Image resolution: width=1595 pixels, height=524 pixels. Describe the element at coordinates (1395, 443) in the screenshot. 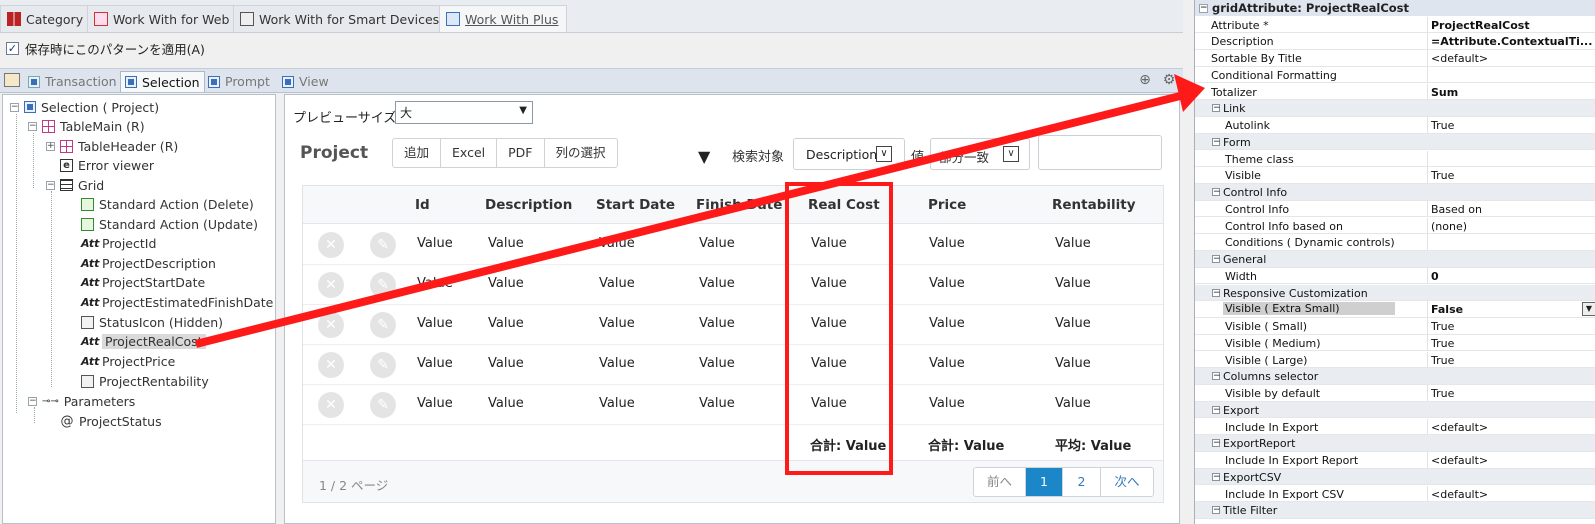

I see `property-section: − ExportReport` at that location.